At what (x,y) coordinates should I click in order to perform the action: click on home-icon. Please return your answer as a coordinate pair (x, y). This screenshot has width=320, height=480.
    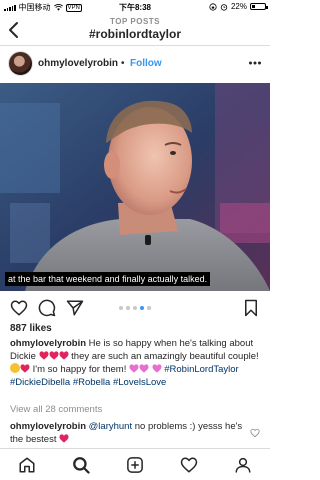
    Looking at the image, I should click on (27, 465).